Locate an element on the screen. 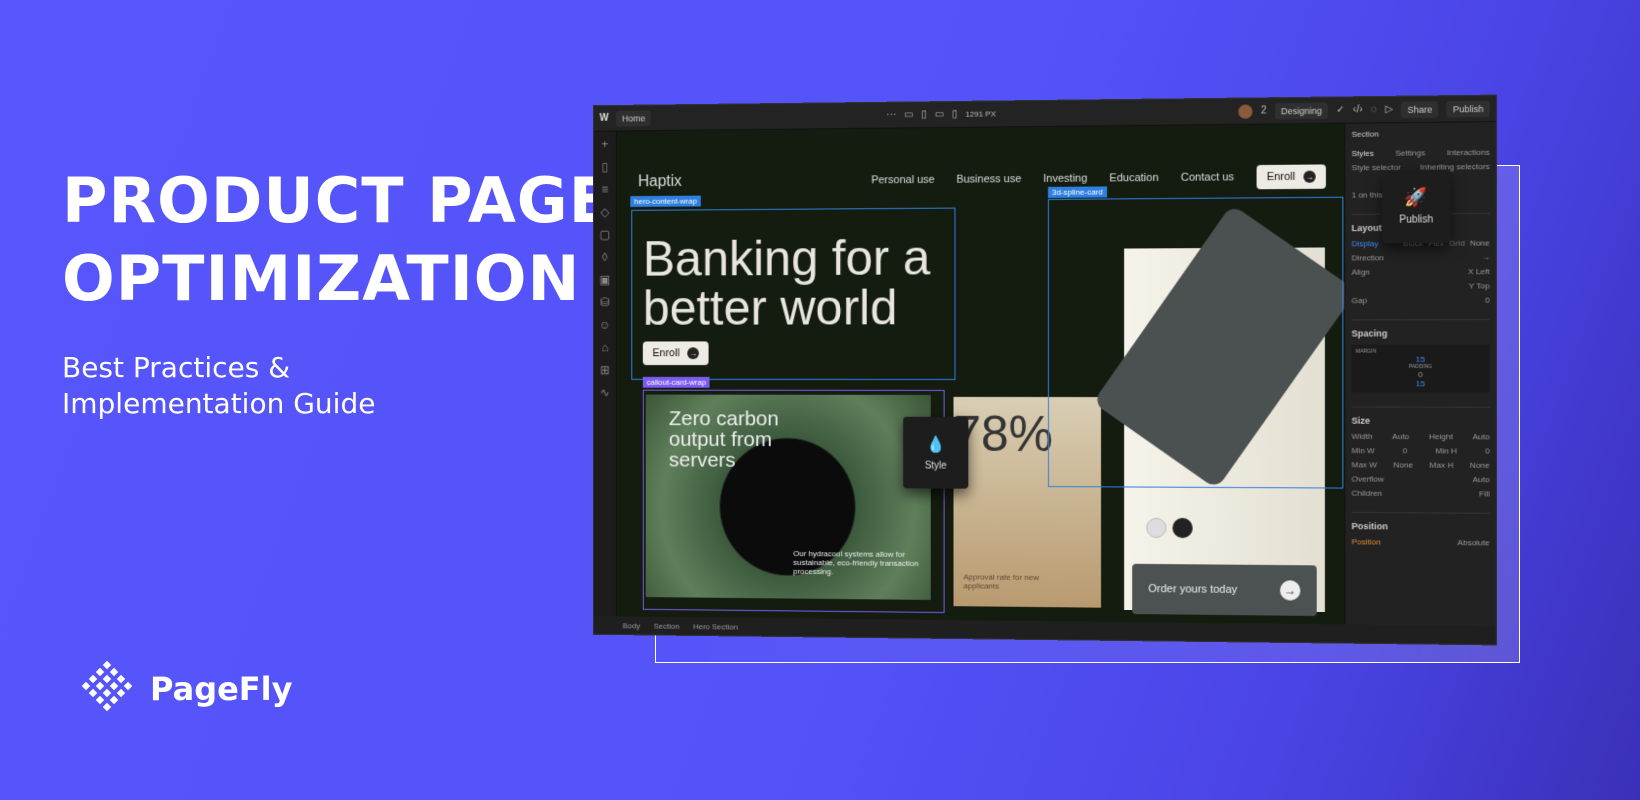  components-icon: ◇ is located at coordinates (604, 212).